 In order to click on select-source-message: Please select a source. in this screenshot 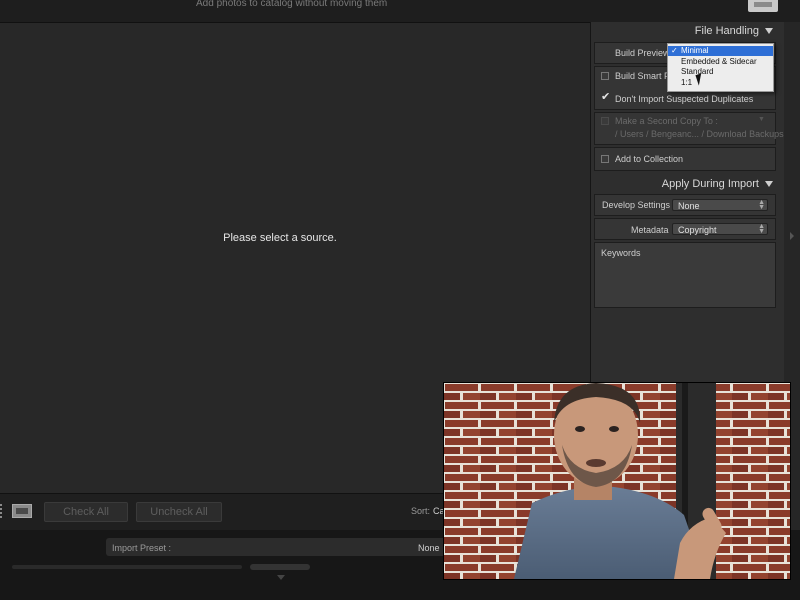, I will do `click(280, 238)`.